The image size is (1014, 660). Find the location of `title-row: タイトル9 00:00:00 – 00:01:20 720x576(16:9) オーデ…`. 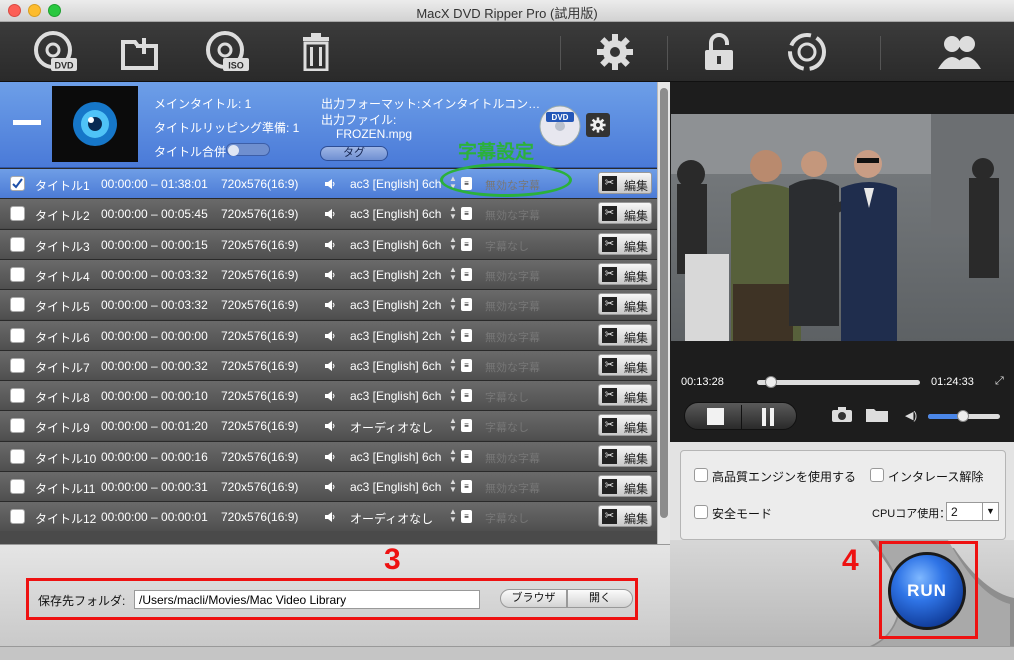

title-row: タイトル9 00:00:00 – 00:01:20 720x576(16:9) オーデ… is located at coordinates (328, 425).